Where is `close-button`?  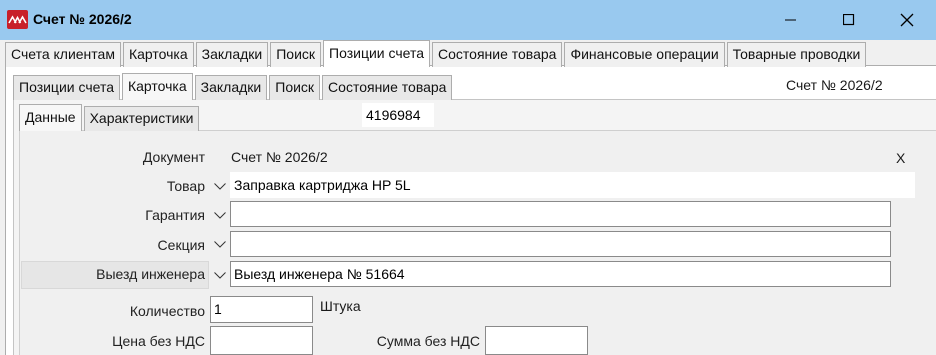
close-button is located at coordinates (907, 20).